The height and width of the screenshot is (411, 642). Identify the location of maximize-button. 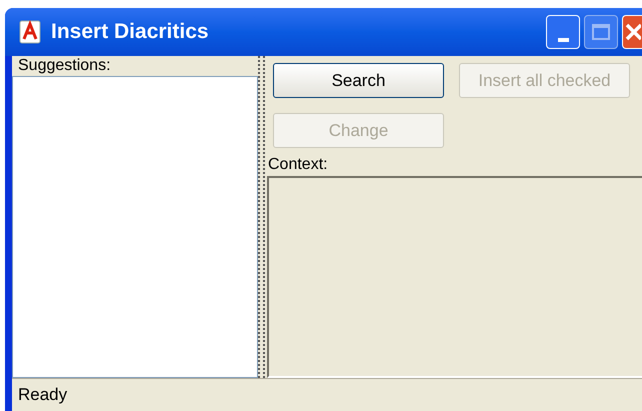
(601, 32).